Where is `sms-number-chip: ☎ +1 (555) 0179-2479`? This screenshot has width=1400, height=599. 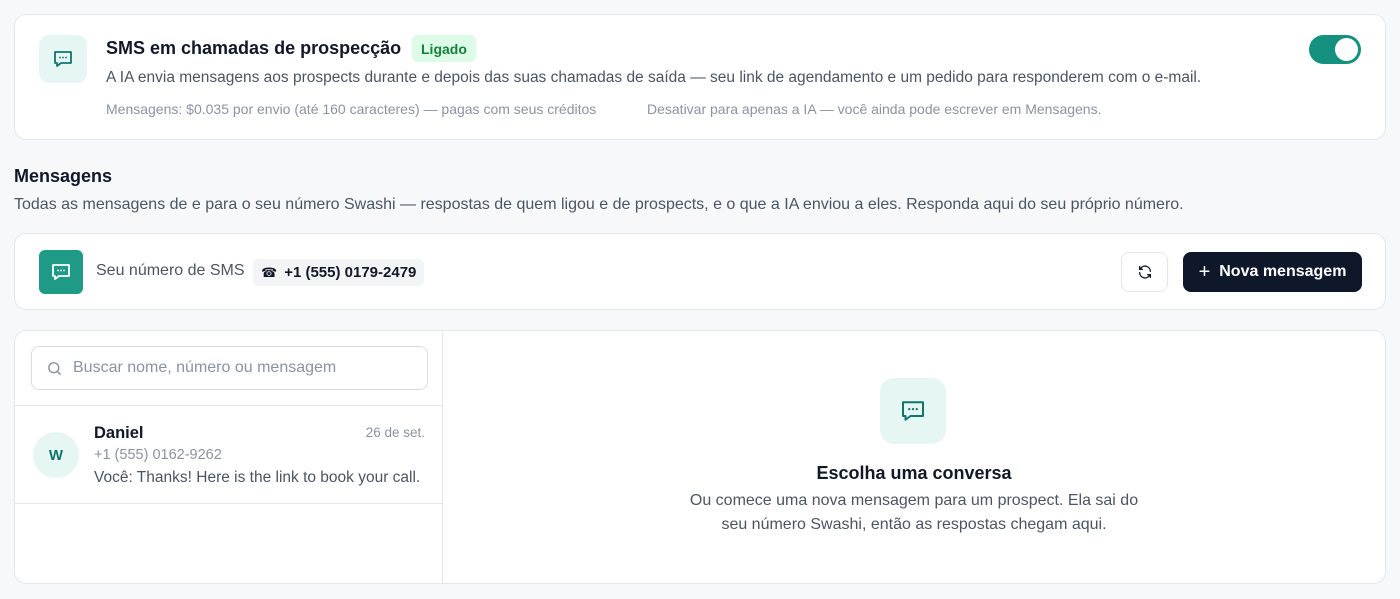 sms-number-chip: ☎ +1 (555) 0179-2479 is located at coordinates (339, 272).